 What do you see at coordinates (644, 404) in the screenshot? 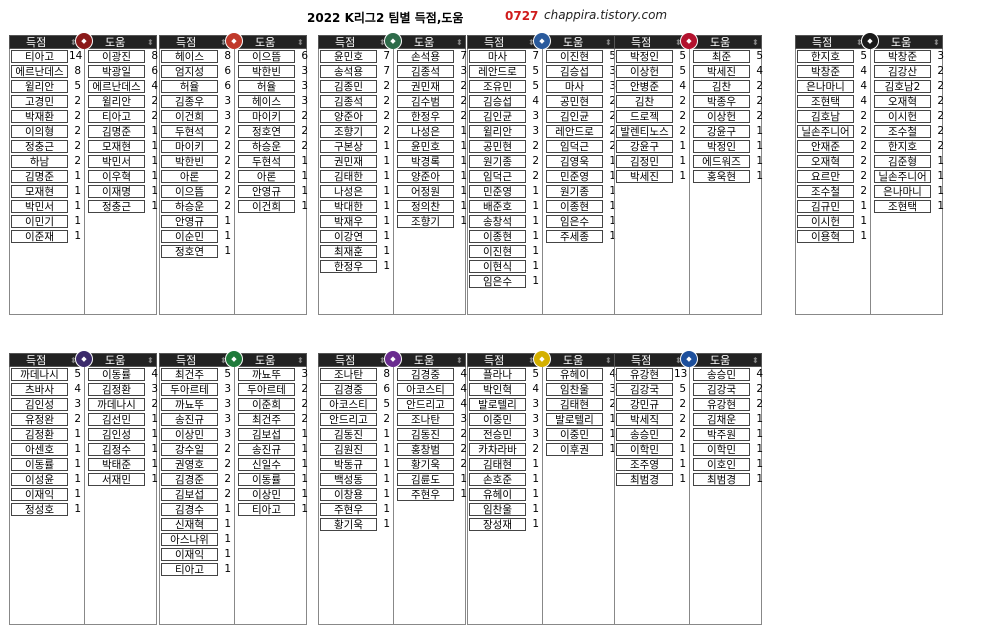
I see `player-name: 강민규` at bounding box center [644, 404].